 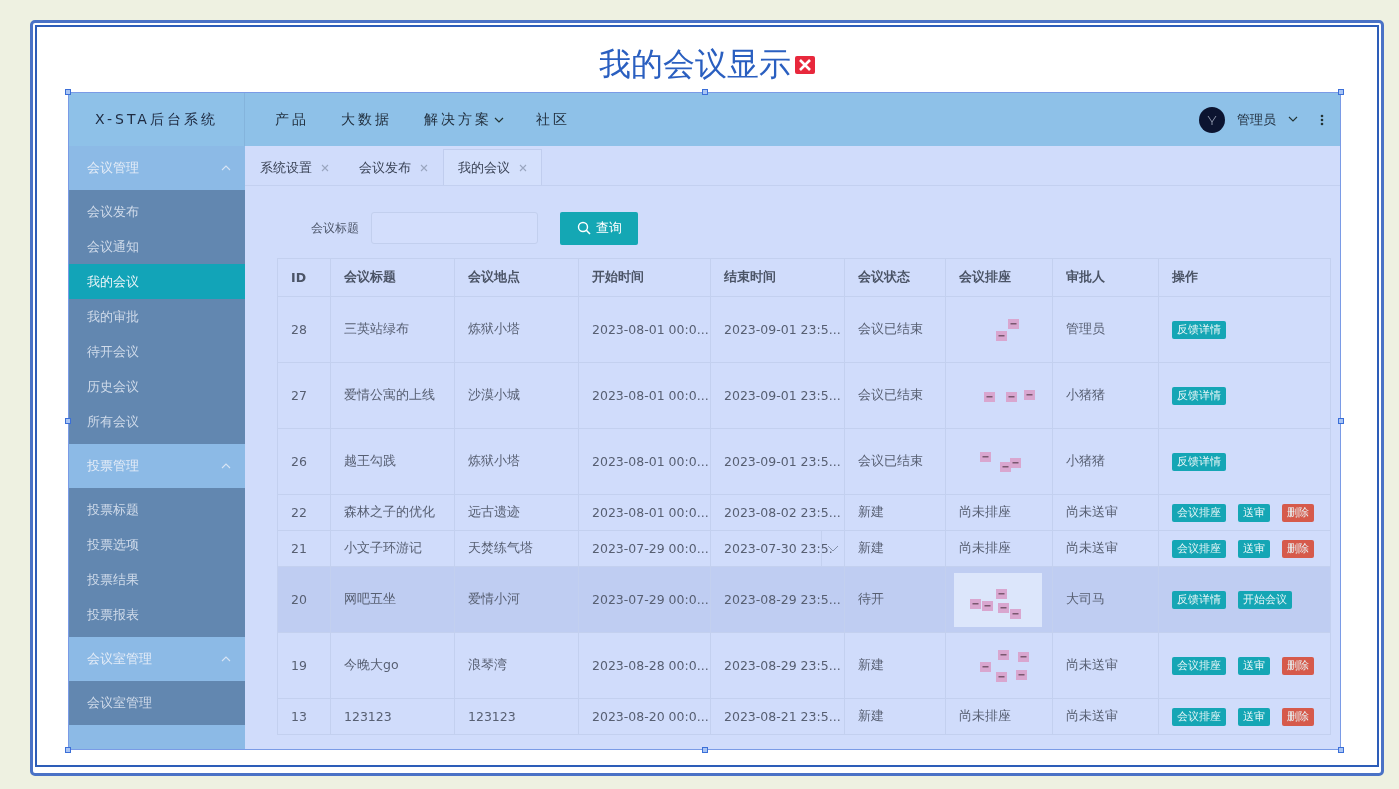 I want to click on search-button: 查询, so click(x=599, y=228).